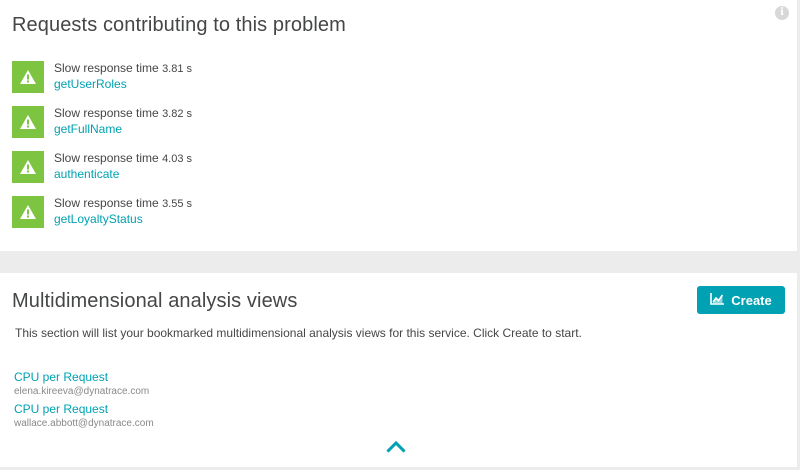  Describe the element at coordinates (177, 159) in the screenshot. I see `response-time-value: 4.03 s` at that location.